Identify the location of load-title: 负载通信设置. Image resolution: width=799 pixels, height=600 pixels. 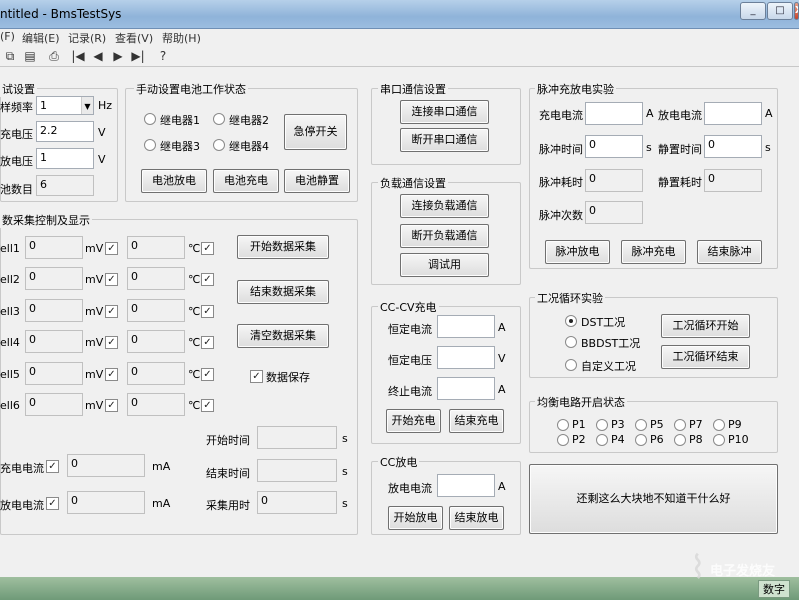
(413, 183).